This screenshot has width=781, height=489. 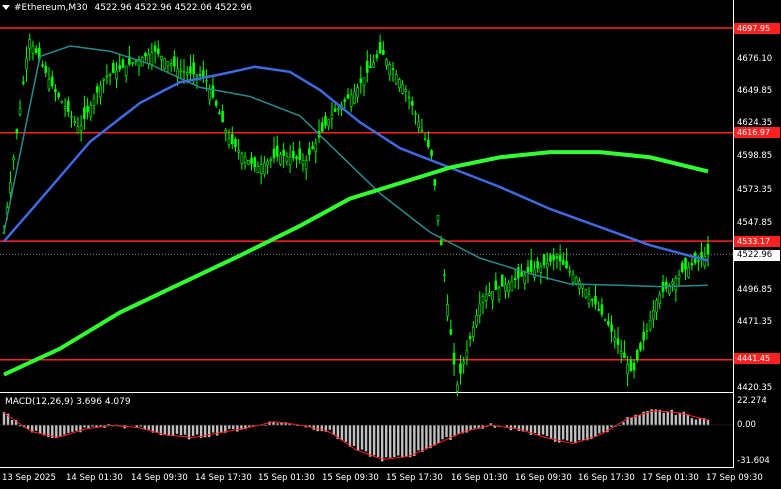 I want to click on price-axis-label: 4598.85, so click(x=755, y=156).